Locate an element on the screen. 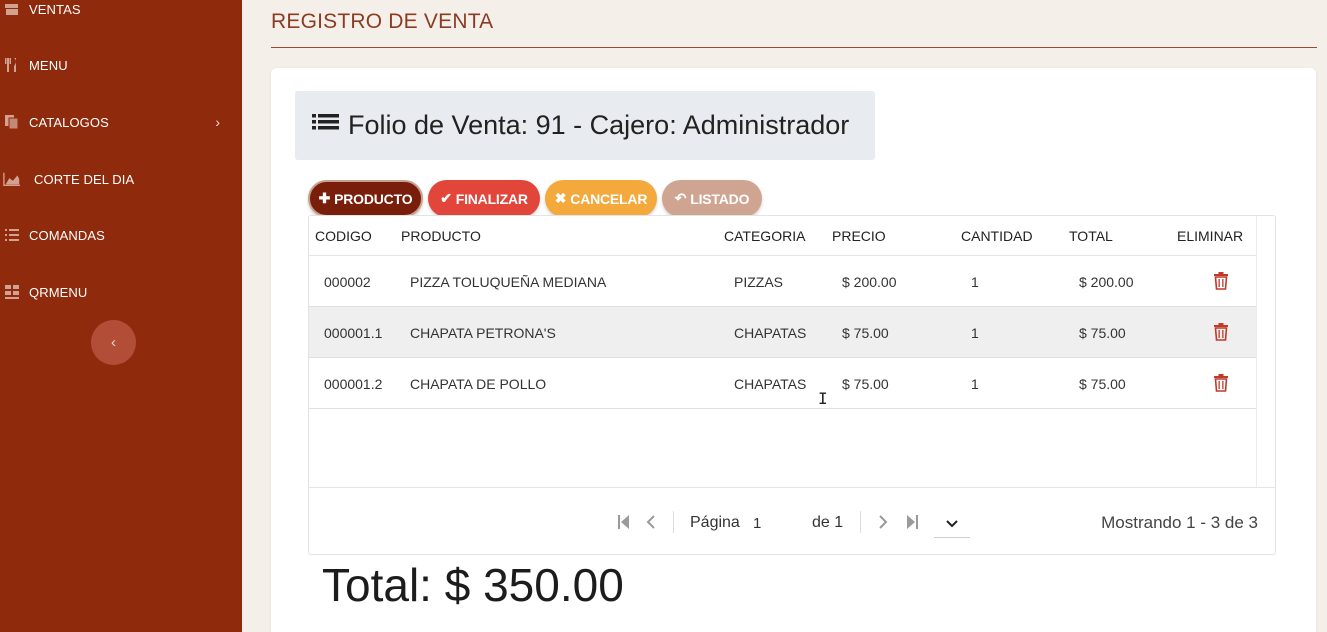 Image resolution: width=1327 pixels, height=632 pixels. sidebar-item-qrmenu: QRMENU is located at coordinates (121, 292).